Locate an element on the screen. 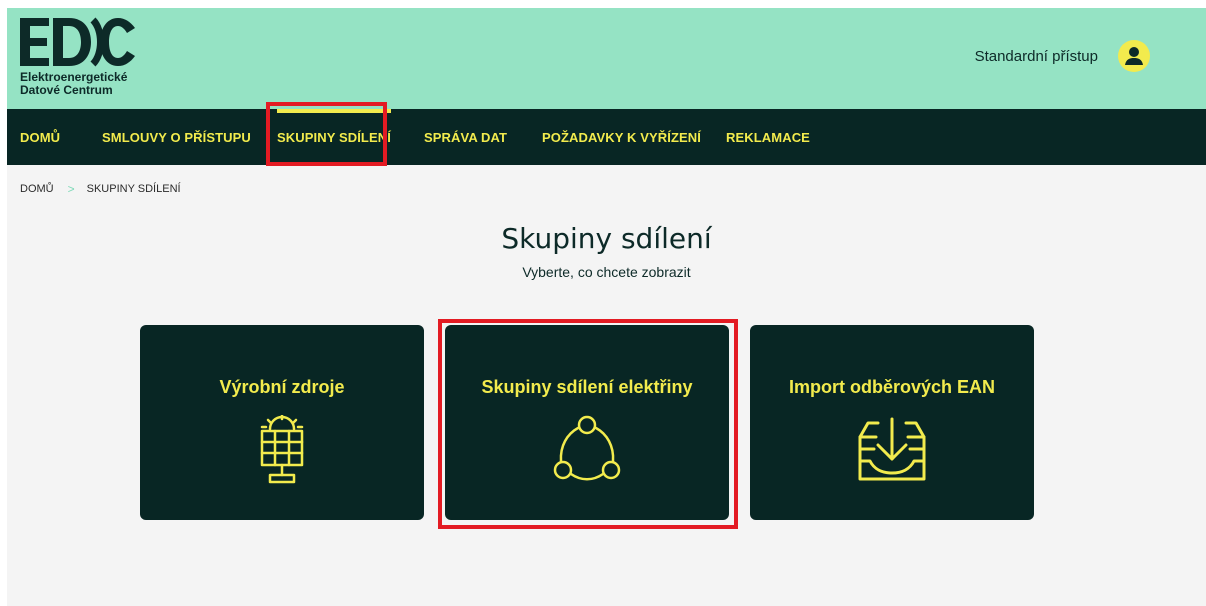 This screenshot has width=1206, height=606. breadcrumb: DOMŮ > SKUPINY SDÍLENÍ is located at coordinates (100, 189).